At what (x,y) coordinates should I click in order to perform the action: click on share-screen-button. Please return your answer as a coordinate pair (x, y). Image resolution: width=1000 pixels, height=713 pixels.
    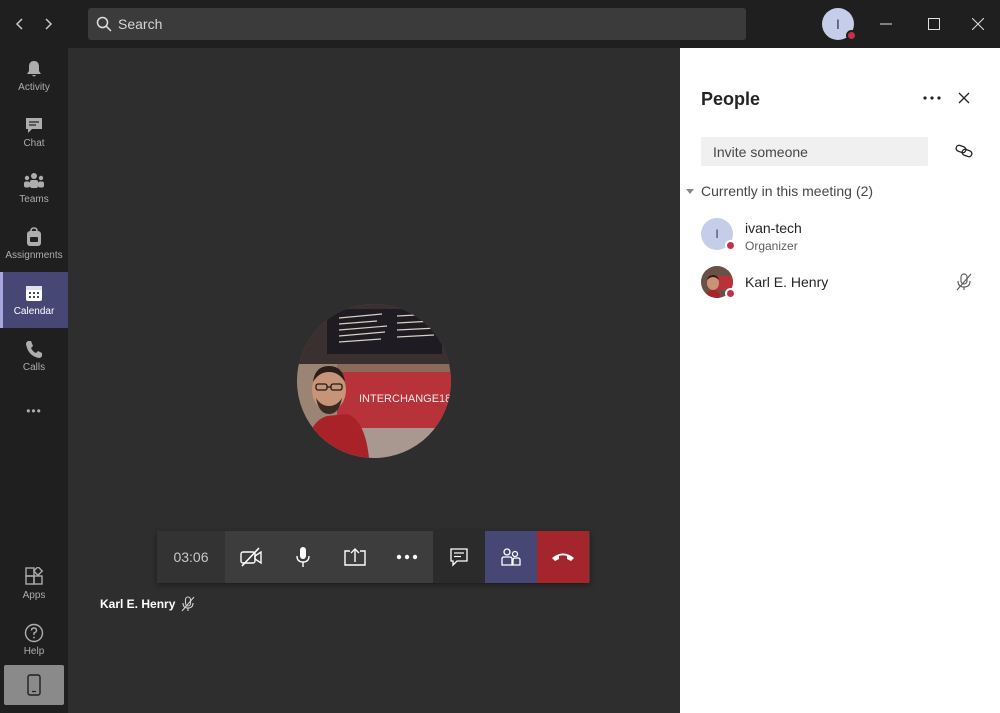
    Looking at the image, I should click on (355, 557).